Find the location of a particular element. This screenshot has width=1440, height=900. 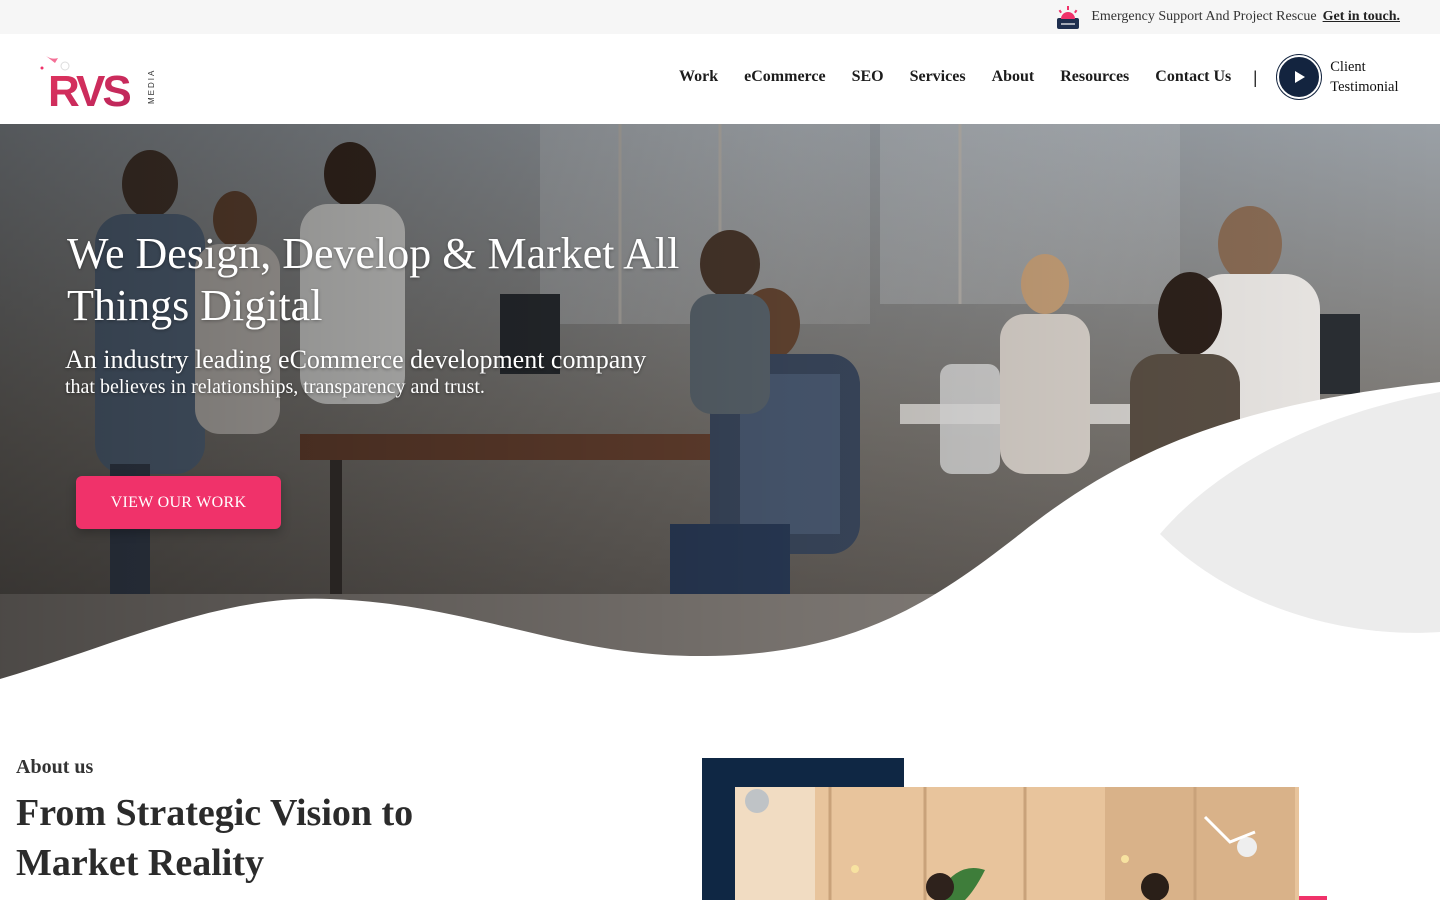

nav-item-work: Work is located at coordinates (698, 77).